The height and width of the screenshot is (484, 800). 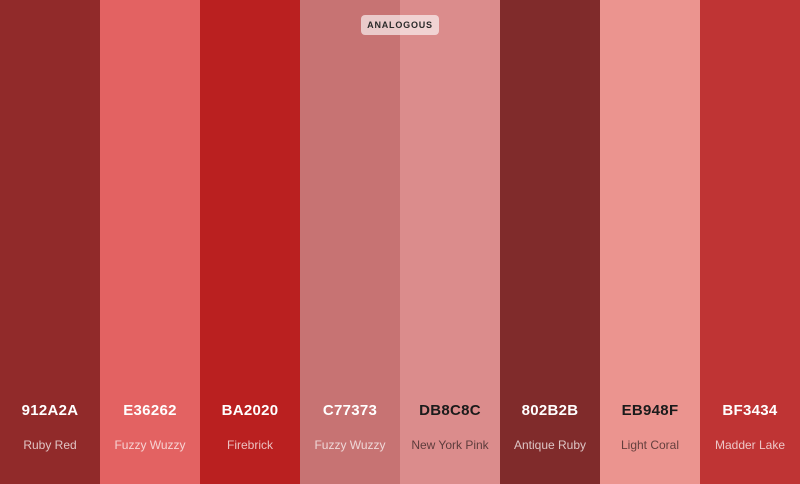 I want to click on hex-code: 912A2A, so click(x=50, y=410).